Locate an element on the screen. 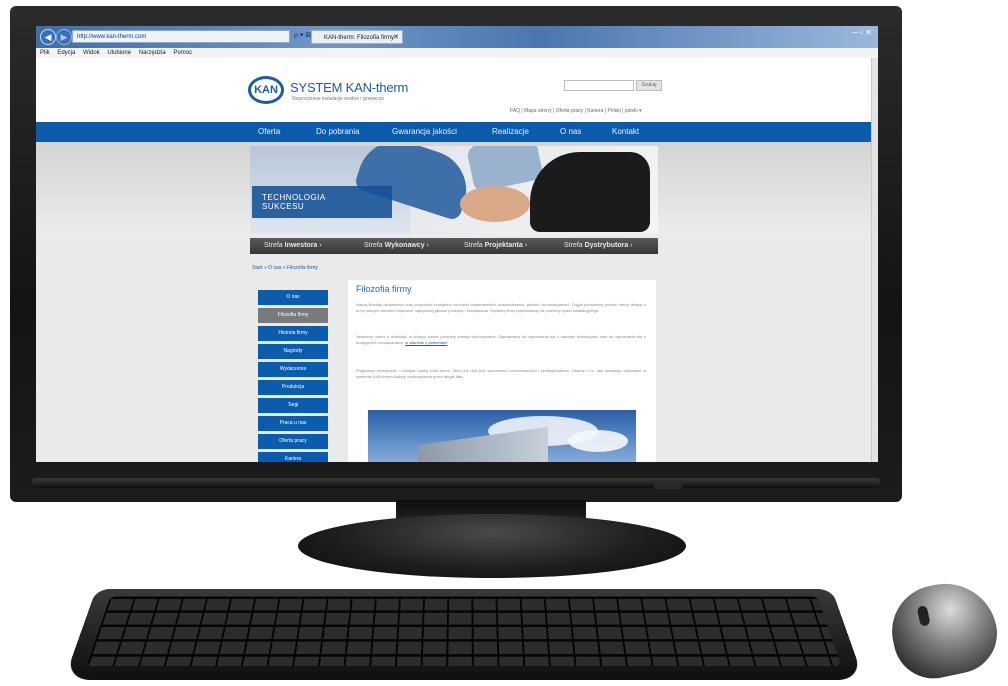 The width and height of the screenshot is (1008, 686). search-input is located at coordinates (599, 85).